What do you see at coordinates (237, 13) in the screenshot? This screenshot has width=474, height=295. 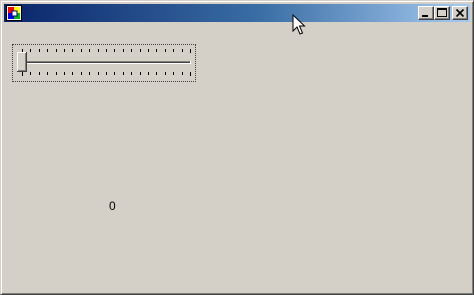 I see `title-bar` at bounding box center [237, 13].